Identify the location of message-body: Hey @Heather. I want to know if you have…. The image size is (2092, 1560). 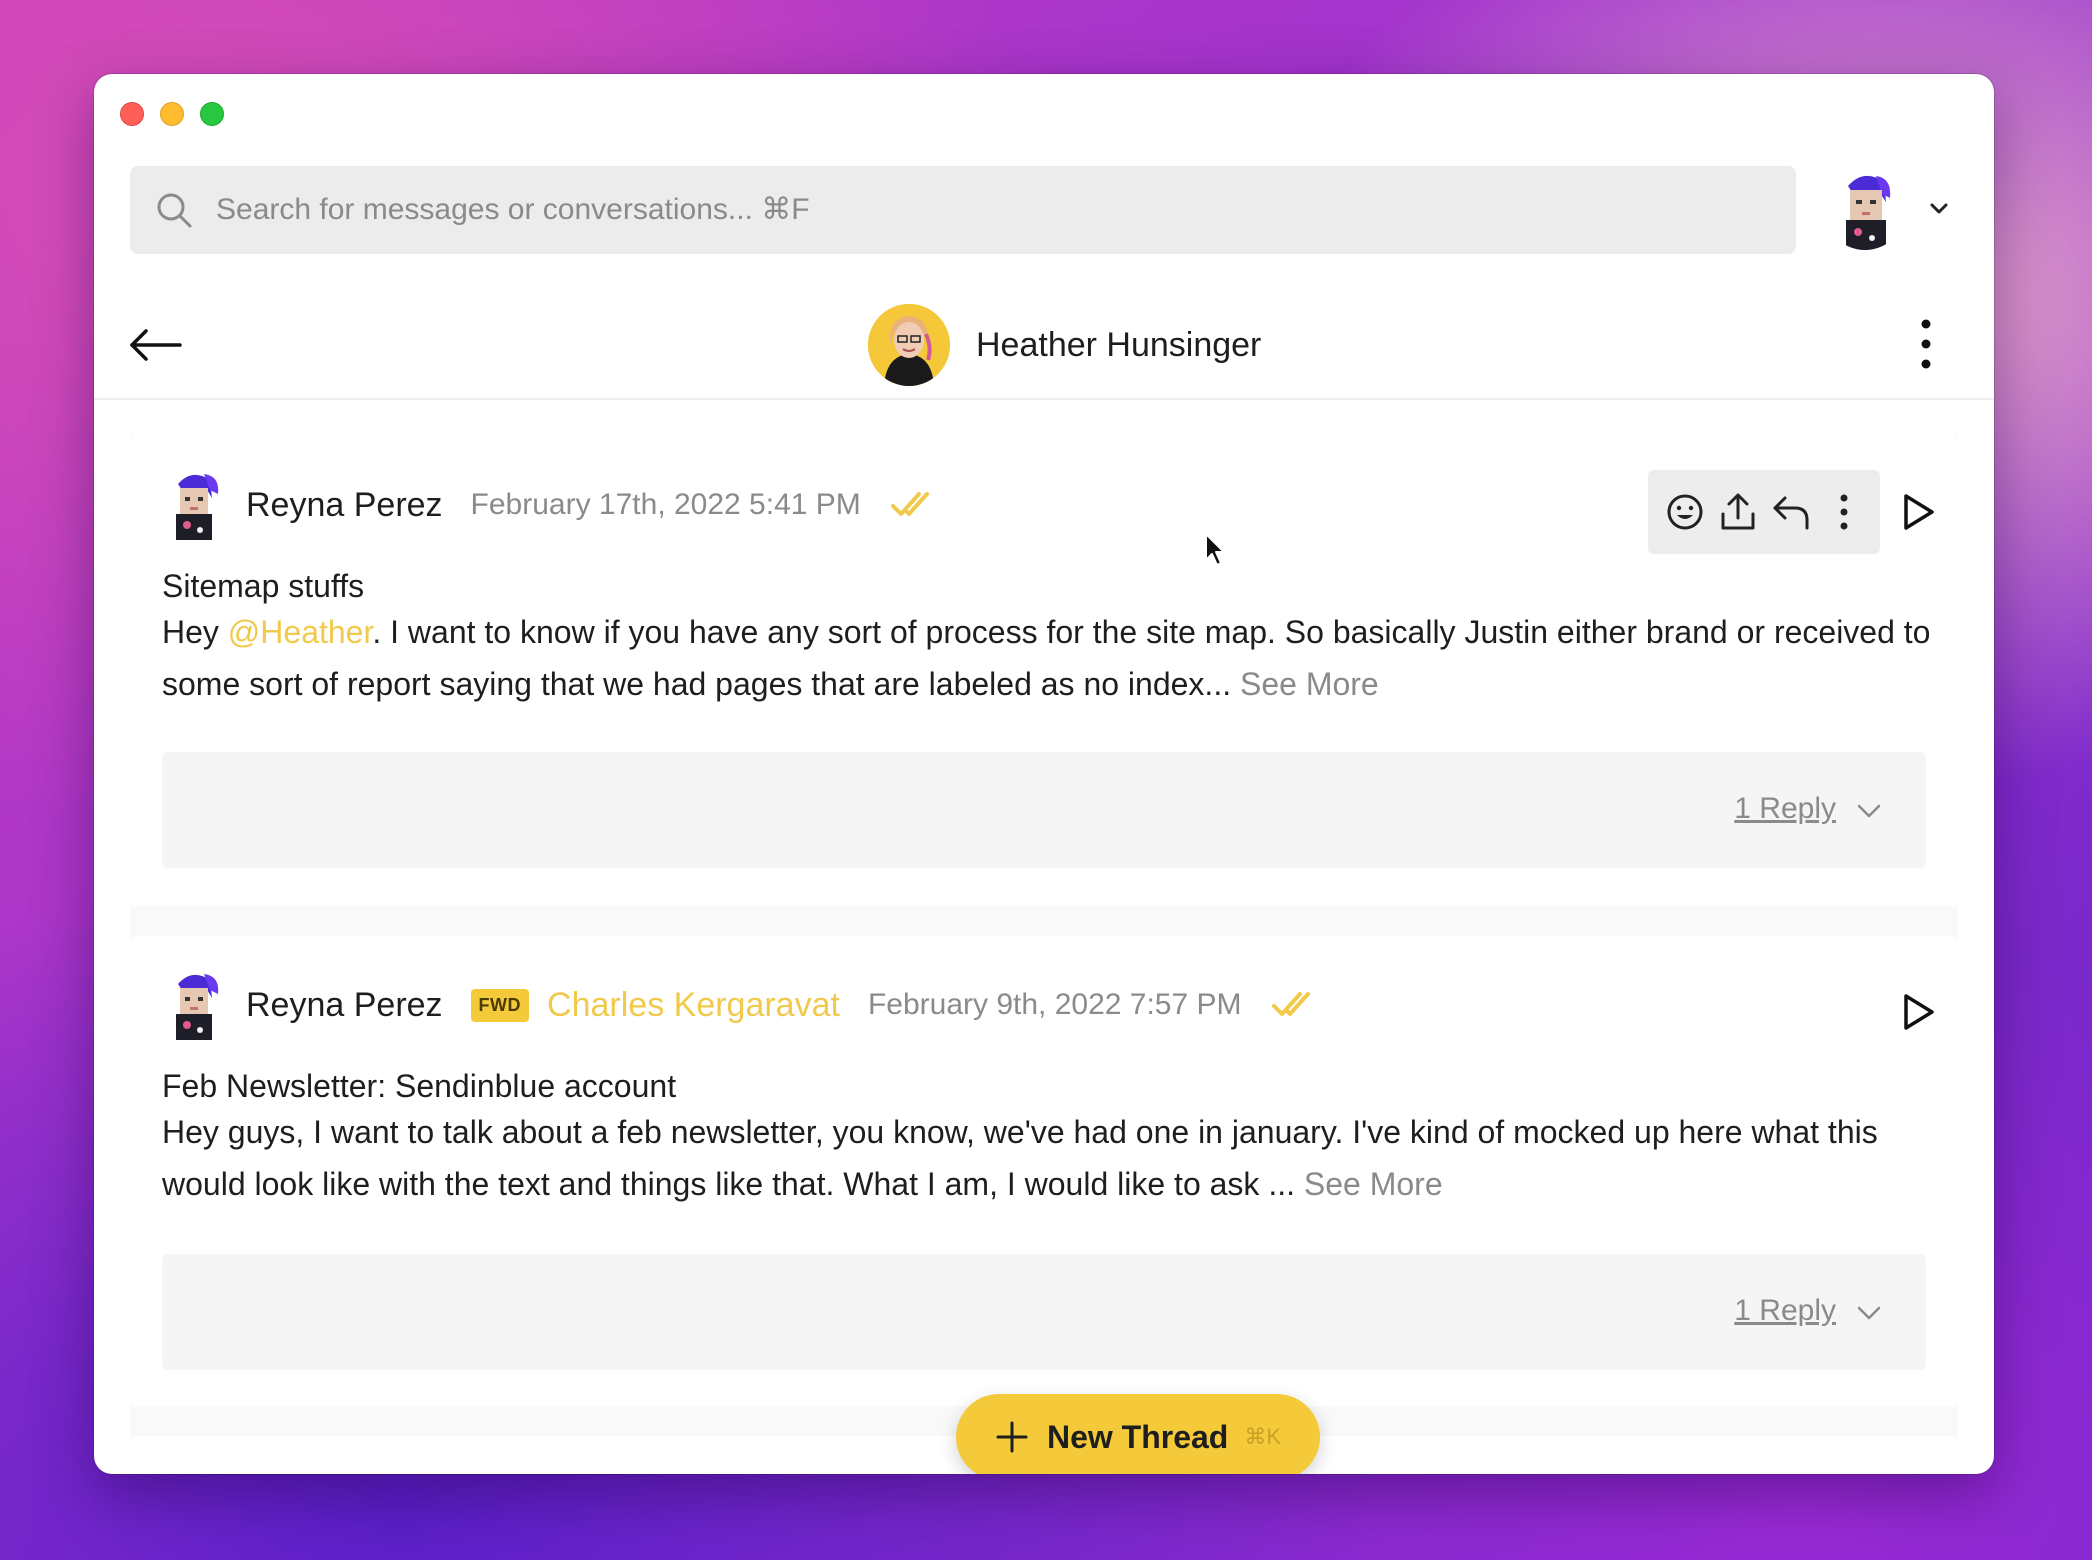
(1052, 658).